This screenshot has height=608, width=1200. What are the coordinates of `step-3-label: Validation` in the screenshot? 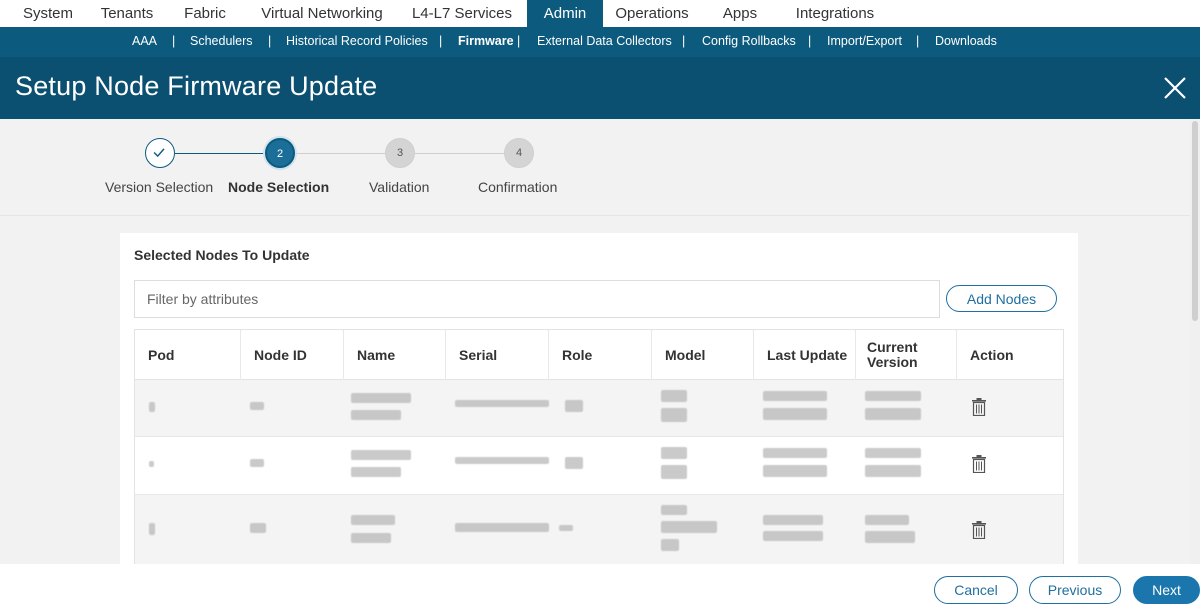 It's located at (399, 187).